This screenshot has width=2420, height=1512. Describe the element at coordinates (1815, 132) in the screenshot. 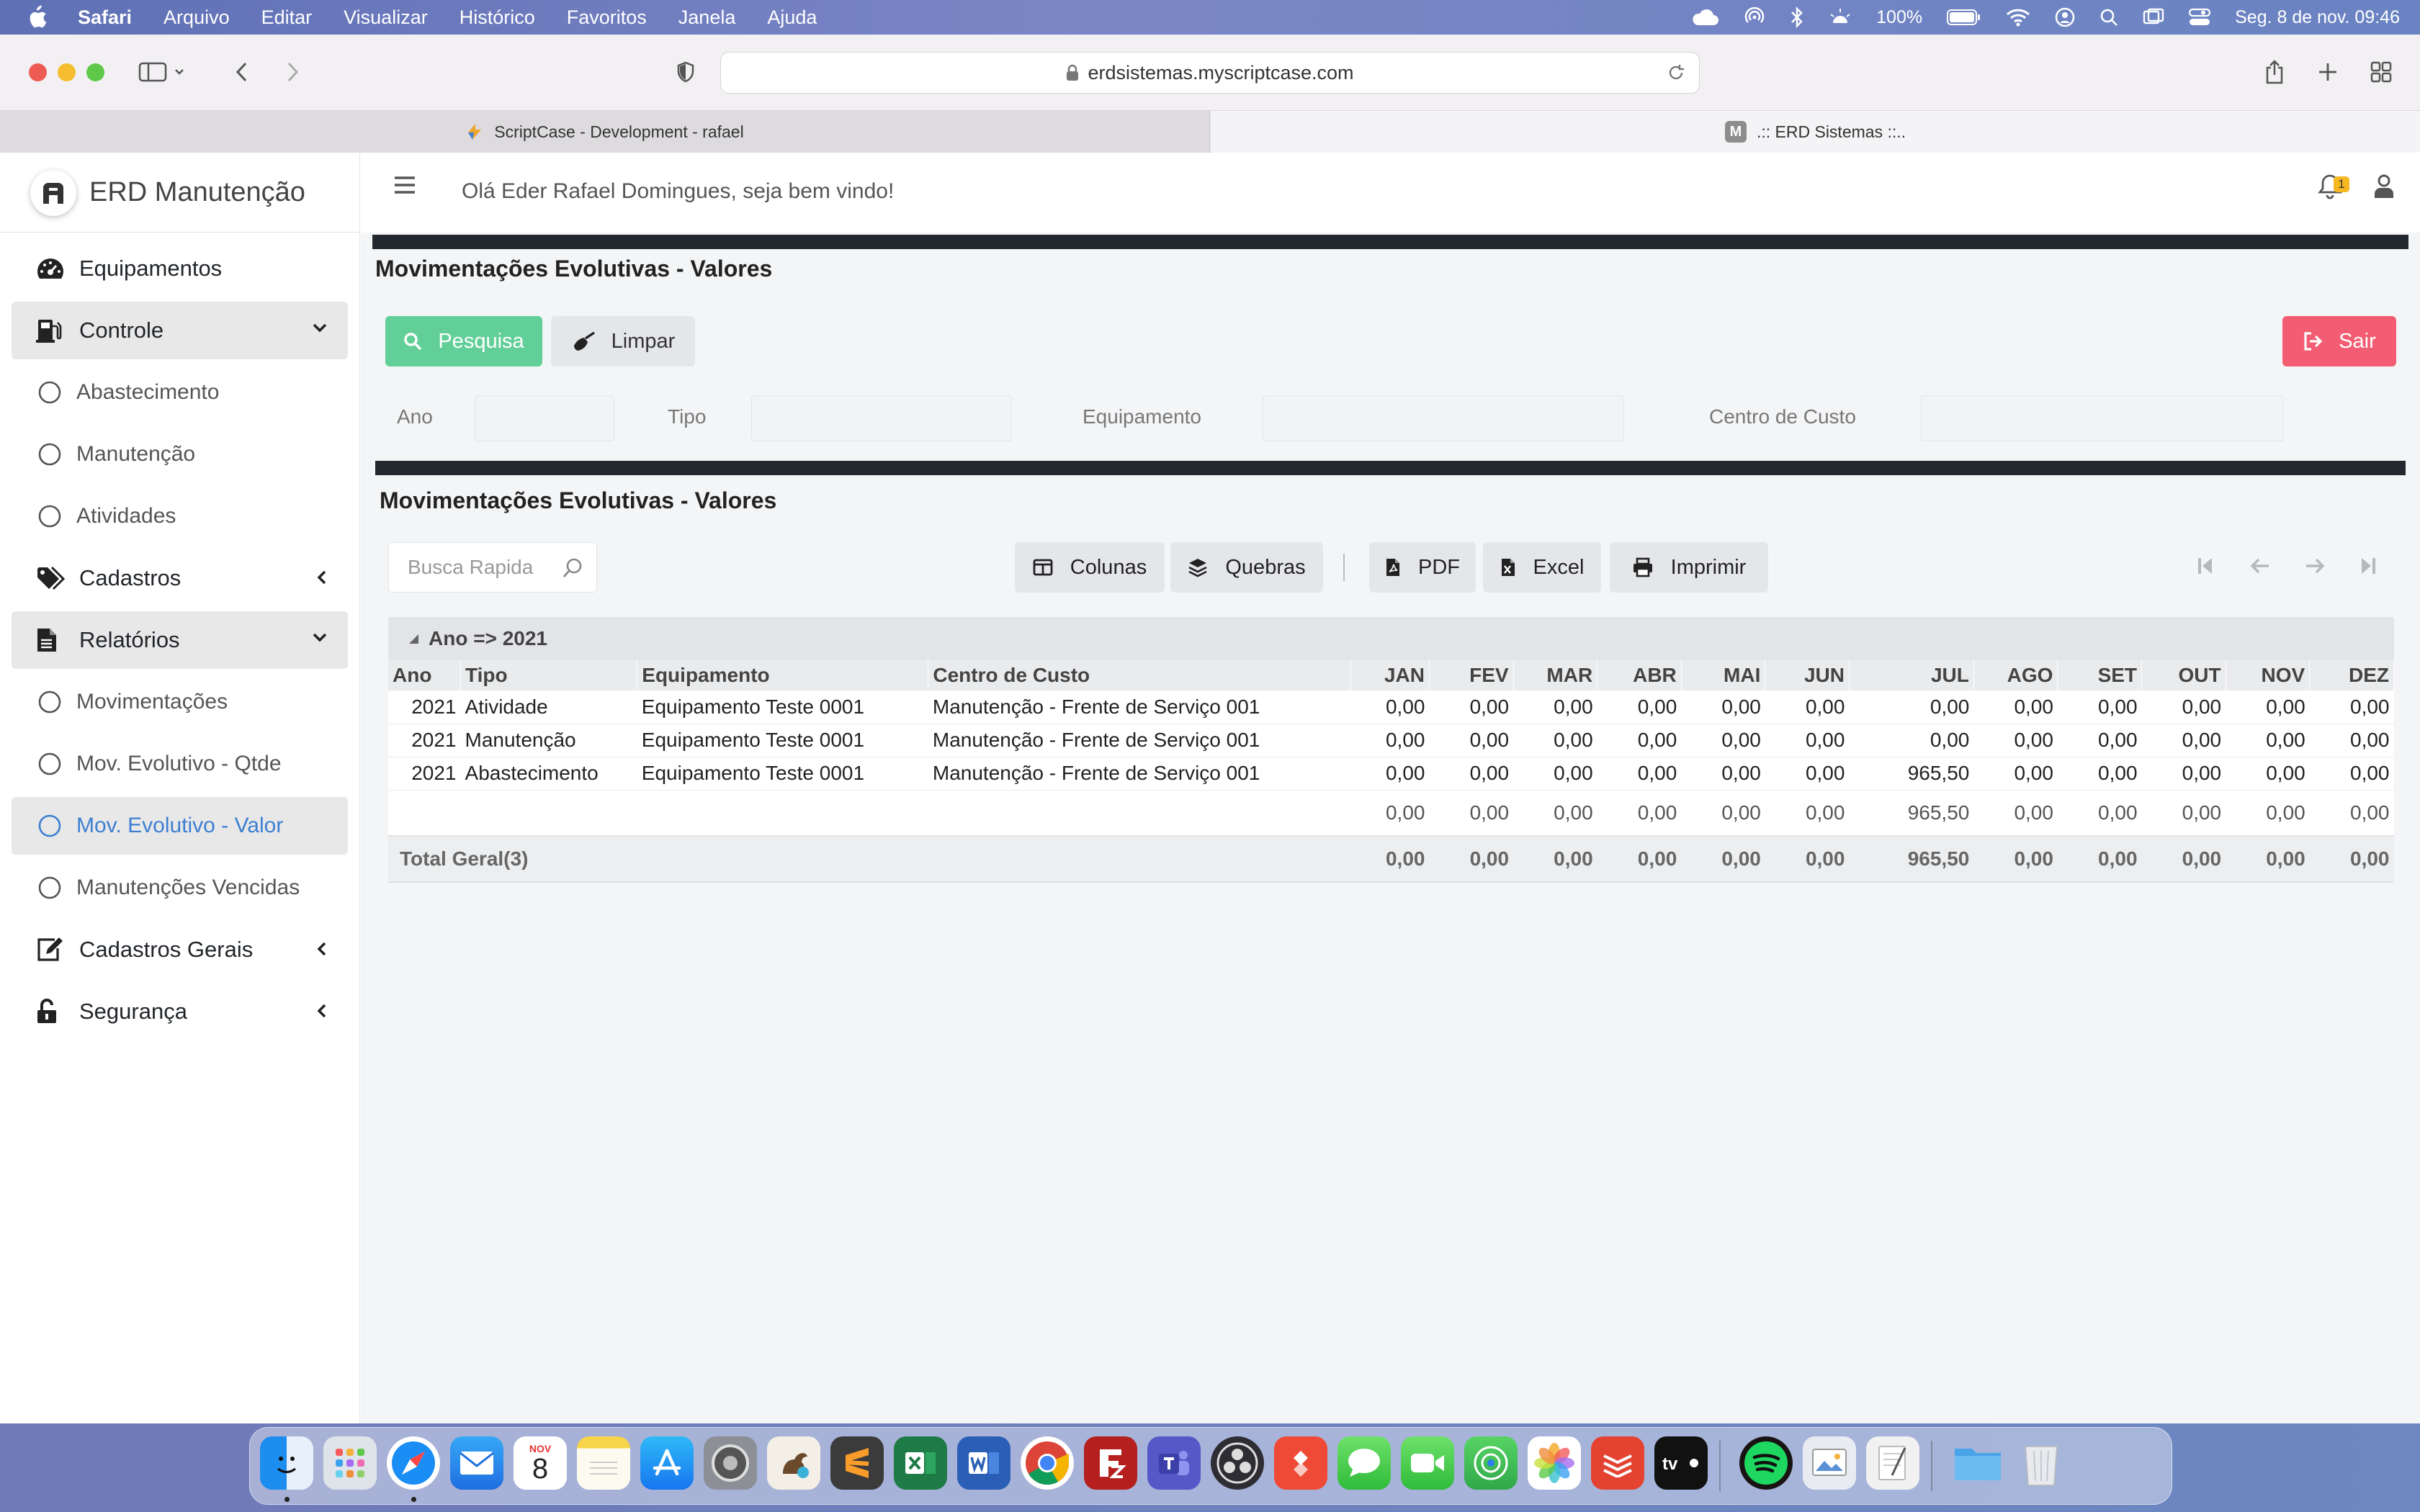

I see `tab-erd-sistemas: M .:: ERD Sistemas ::..` at that location.